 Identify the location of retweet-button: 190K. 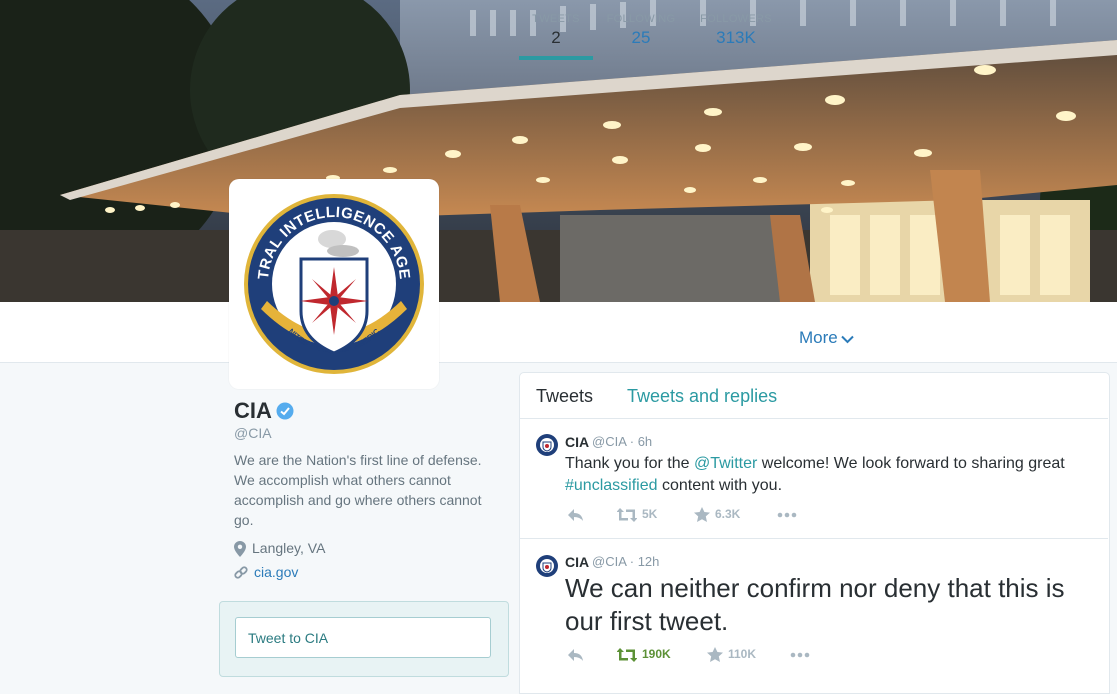
(643, 654).